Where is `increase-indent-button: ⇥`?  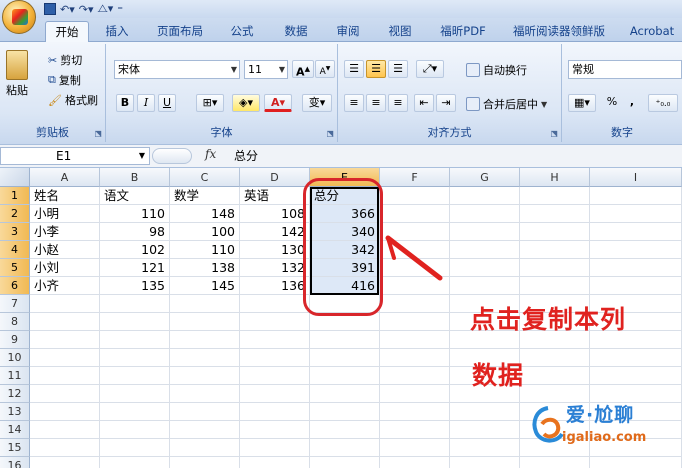 increase-indent-button: ⇥ is located at coordinates (446, 103).